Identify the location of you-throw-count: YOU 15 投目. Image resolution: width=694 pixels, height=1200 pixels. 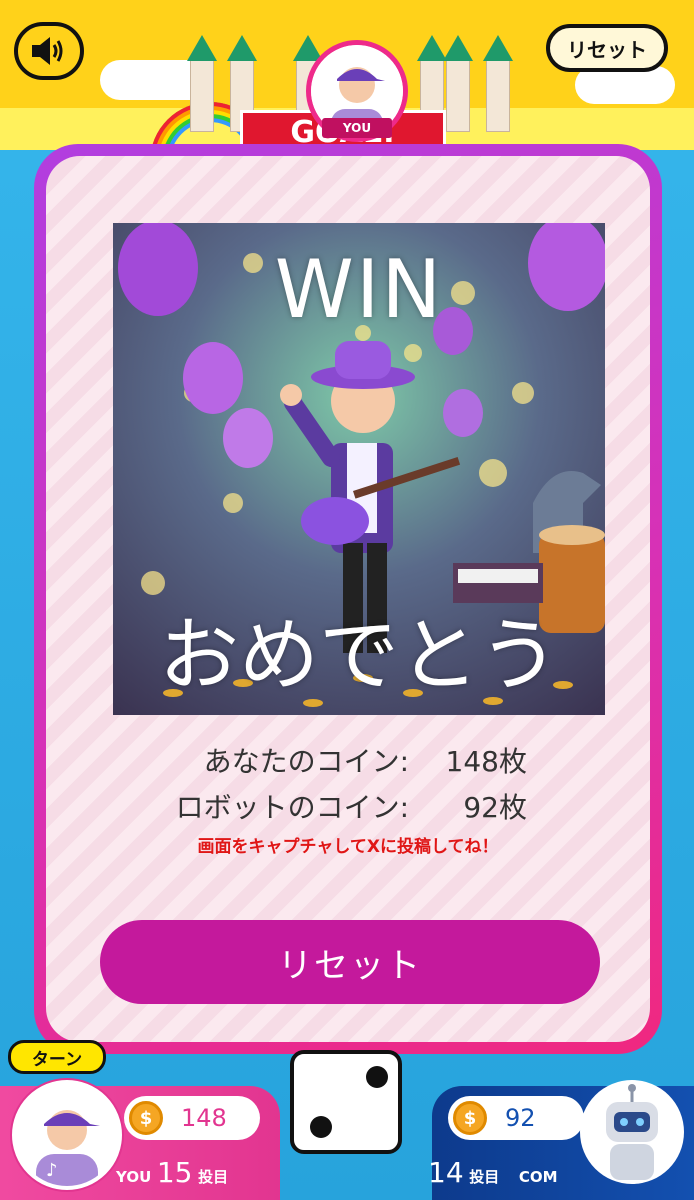
(172, 1172).